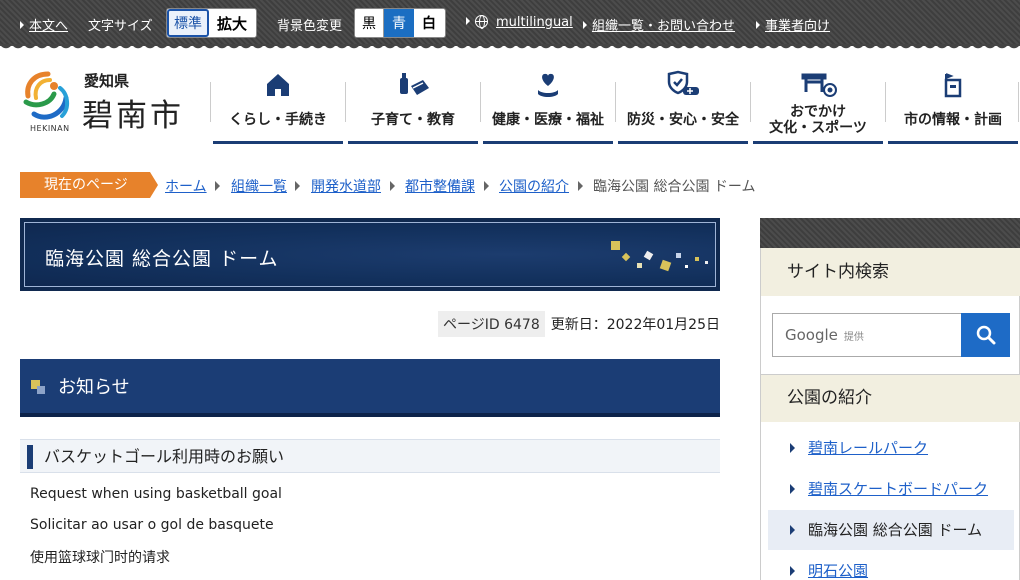 The height and width of the screenshot is (580, 1020). I want to click on nav-label: 防災・安心・安全, so click(683, 120).